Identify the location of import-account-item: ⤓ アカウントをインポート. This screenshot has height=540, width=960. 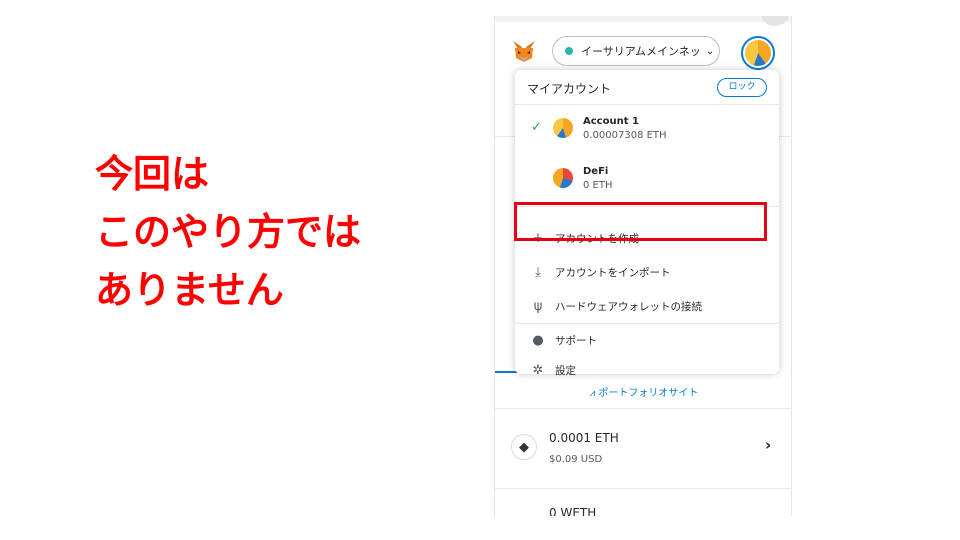
(647, 272).